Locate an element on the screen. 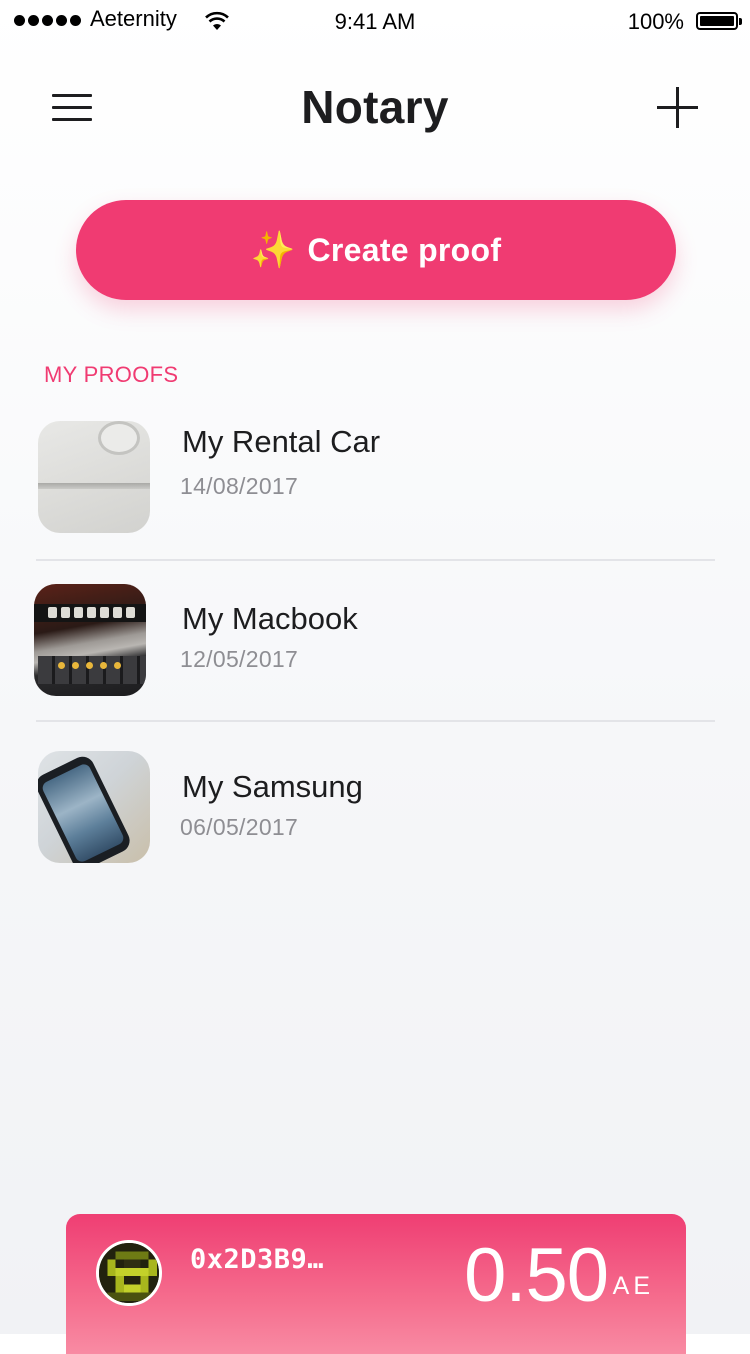 This screenshot has width=750, height=1354. page-title: Notary is located at coordinates (375, 107).